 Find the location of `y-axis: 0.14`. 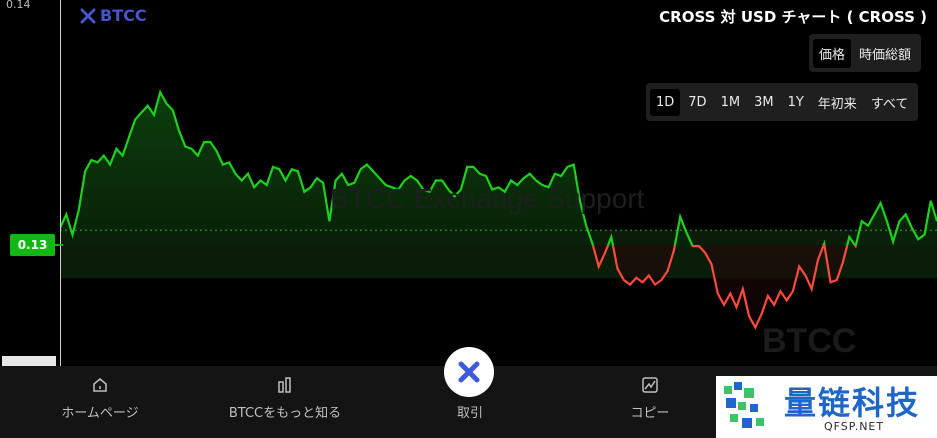

y-axis: 0.14 is located at coordinates (30, 183).